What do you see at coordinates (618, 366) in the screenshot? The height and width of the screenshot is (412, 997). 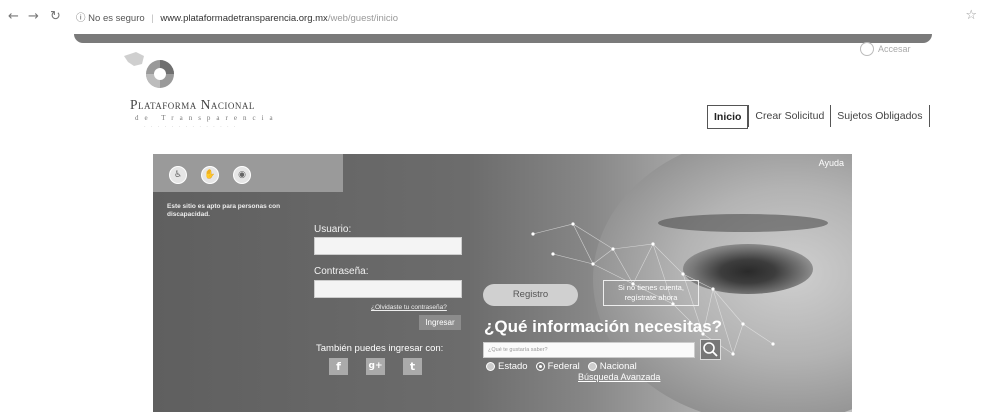 I see `scope-nacional-label: Nacional` at bounding box center [618, 366].